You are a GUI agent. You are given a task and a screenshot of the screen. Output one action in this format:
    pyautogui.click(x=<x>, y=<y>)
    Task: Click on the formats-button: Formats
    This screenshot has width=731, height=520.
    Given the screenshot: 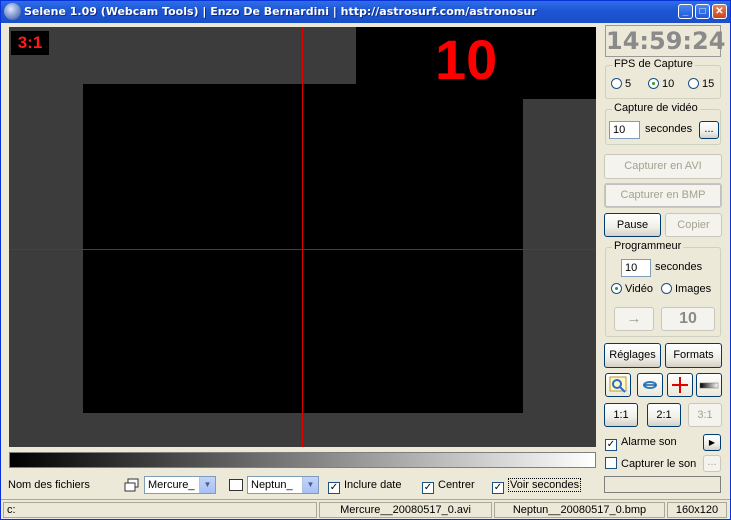 What is the action you would take?
    pyautogui.click(x=693, y=355)
    